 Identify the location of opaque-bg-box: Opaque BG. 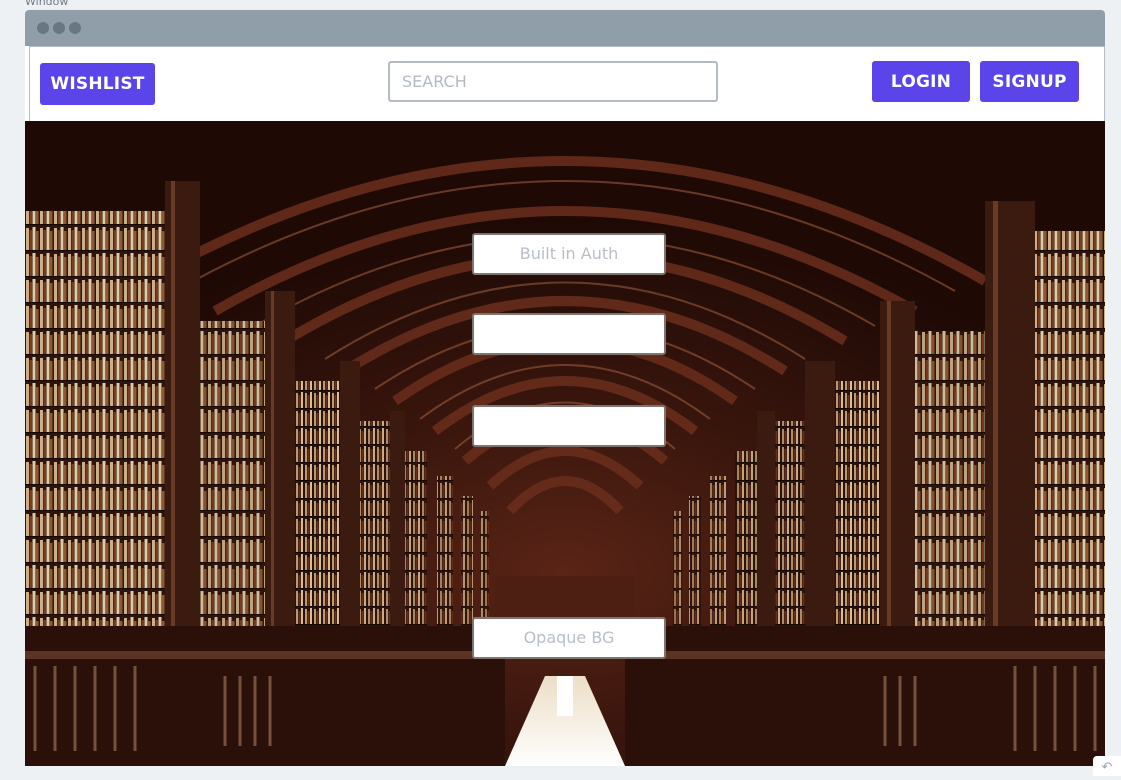
(569, 638).